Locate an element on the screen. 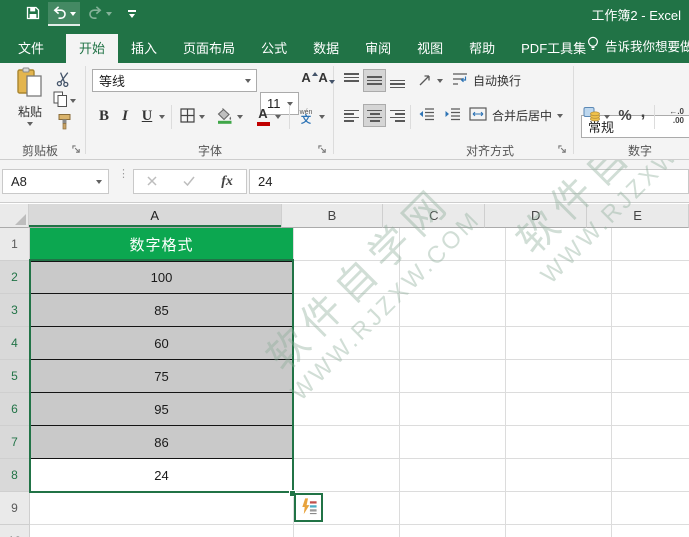  percent-style-button: % is located at coordinates (625, 115).